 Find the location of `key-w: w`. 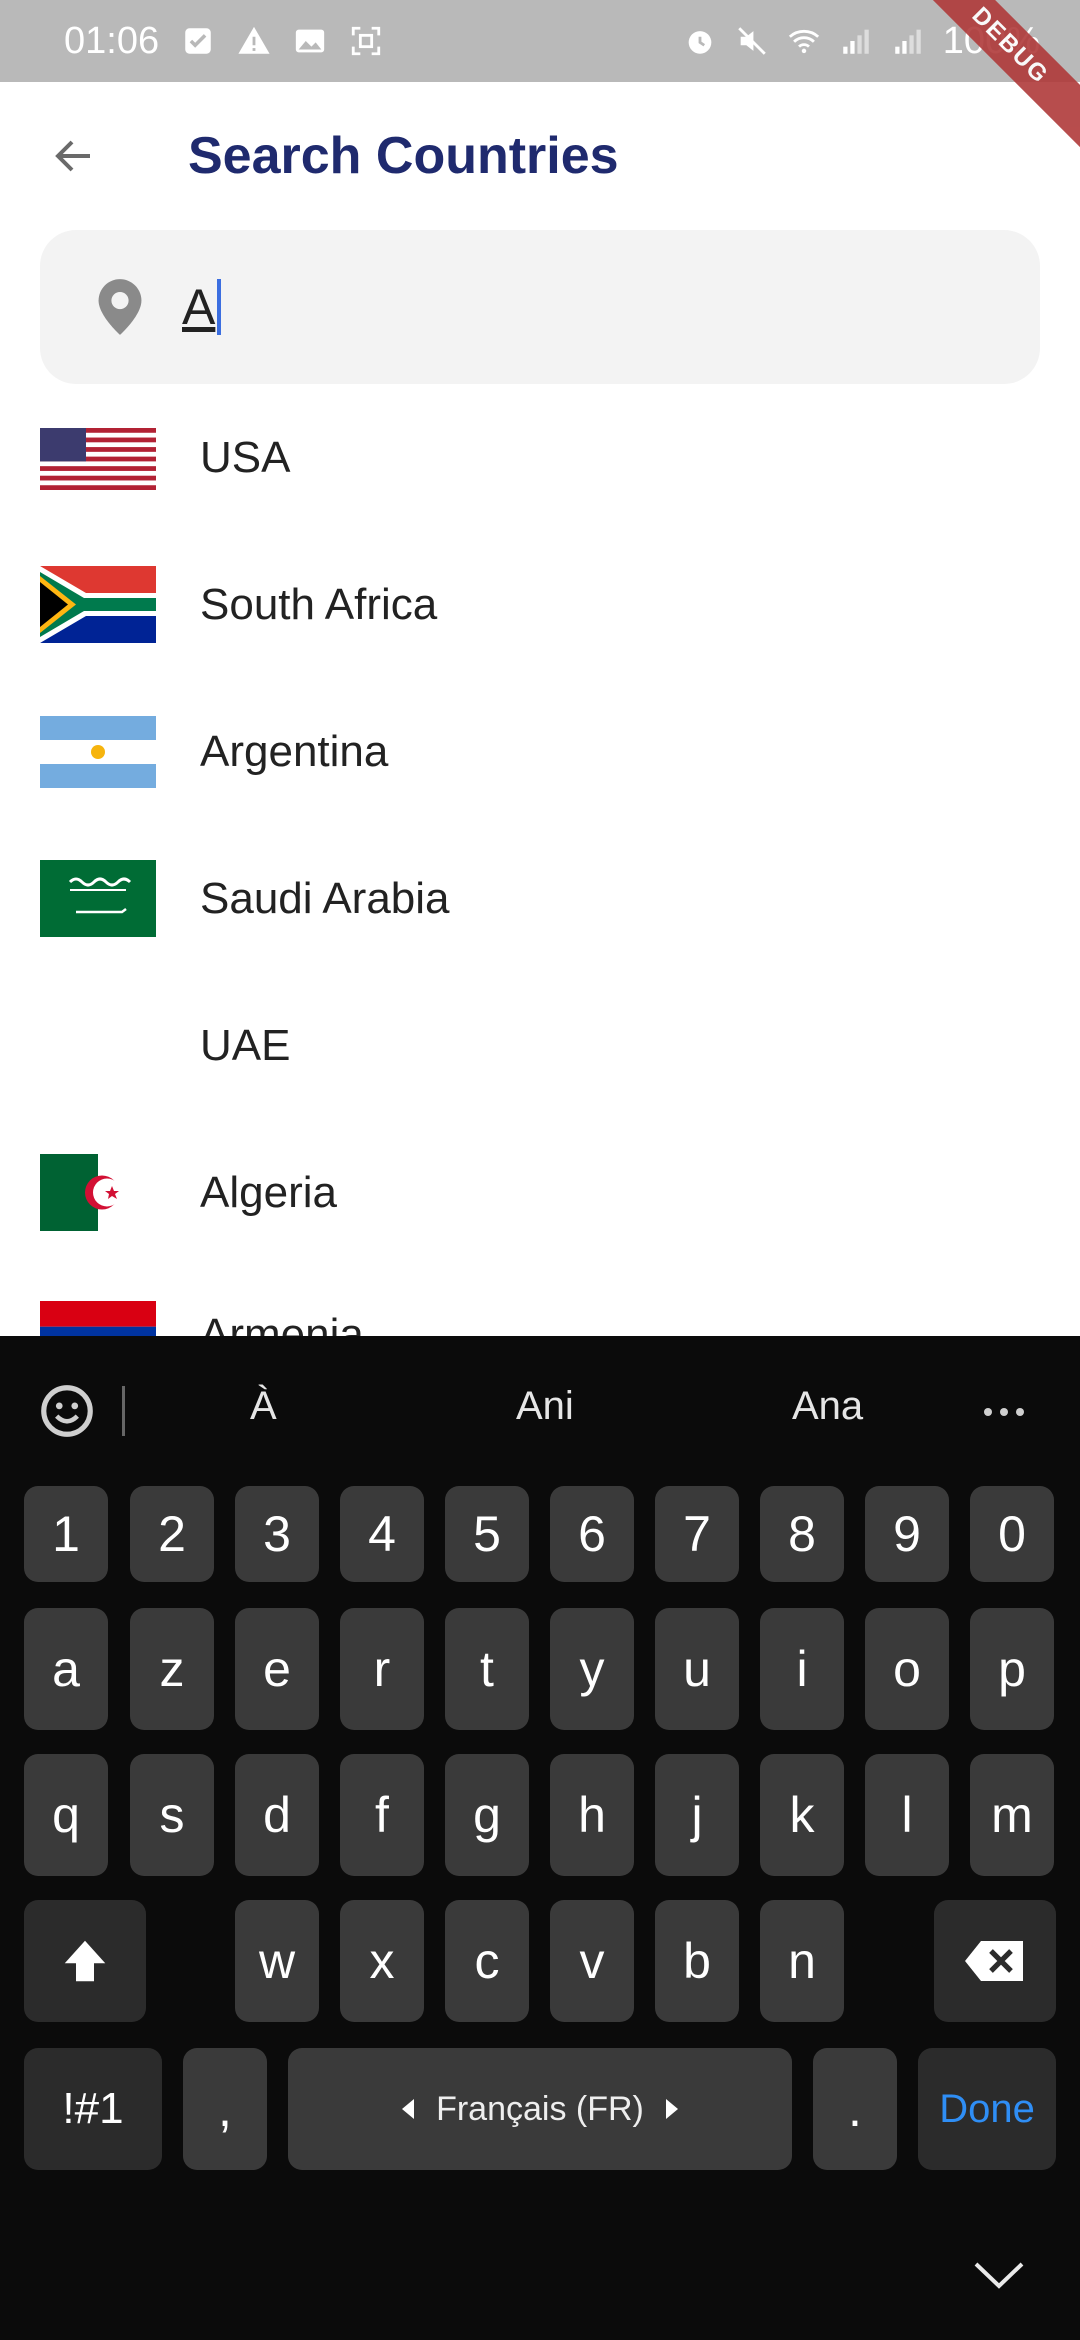

key-w: w is located at coordinates (277, 1961).